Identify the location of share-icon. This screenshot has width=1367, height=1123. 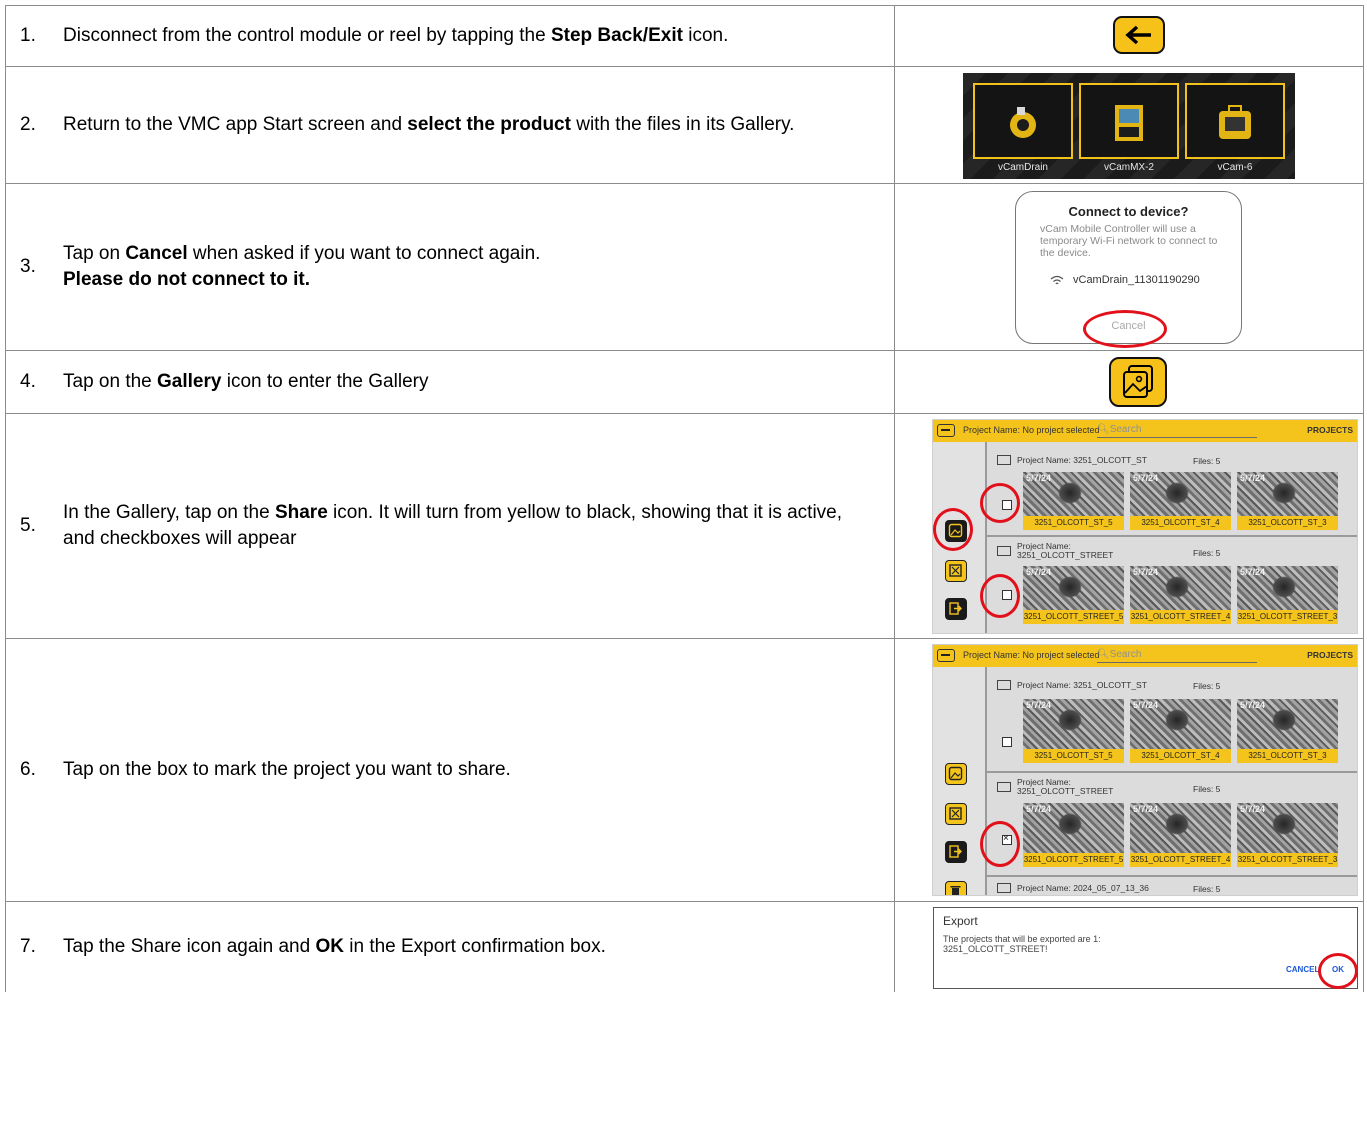
(955, 773).